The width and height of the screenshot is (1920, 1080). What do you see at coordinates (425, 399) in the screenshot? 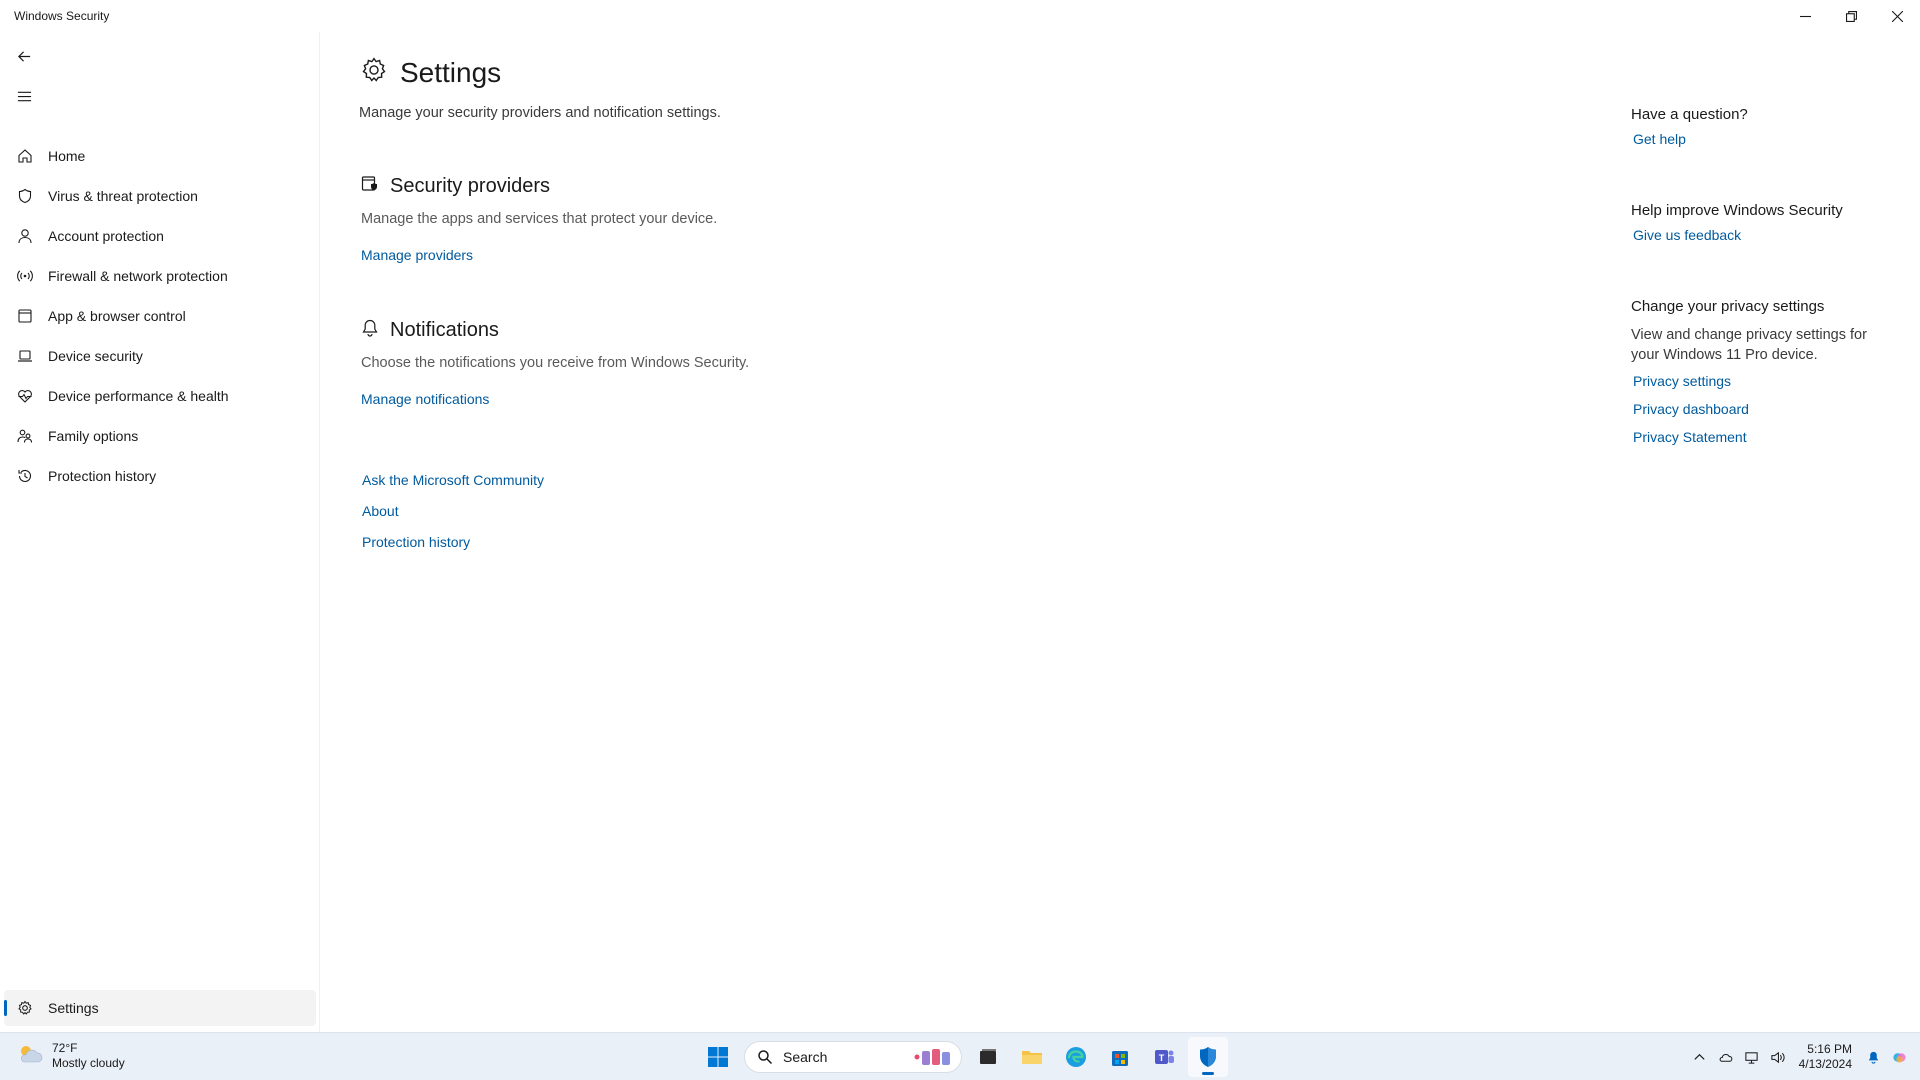
I see `manage-notifications-link: Manage notifications` at bounding box center [425, 399].